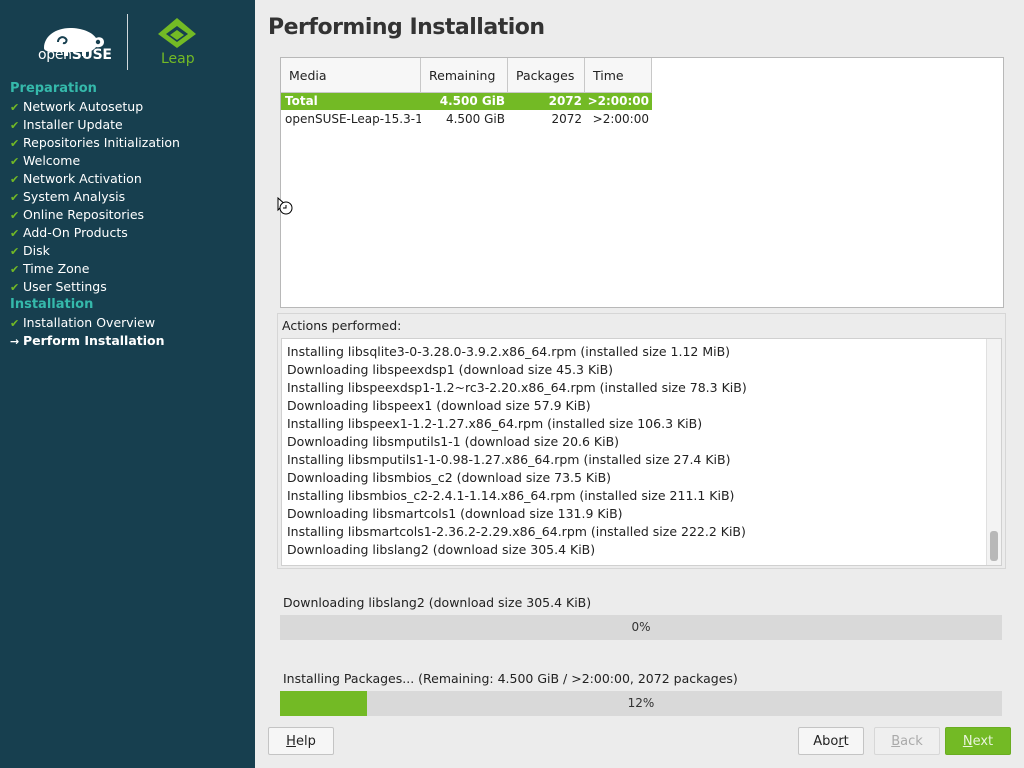 The width and height of the screenshot is (1024, 768). I want to click on column-header-packages: Packages, so click(546, 75).